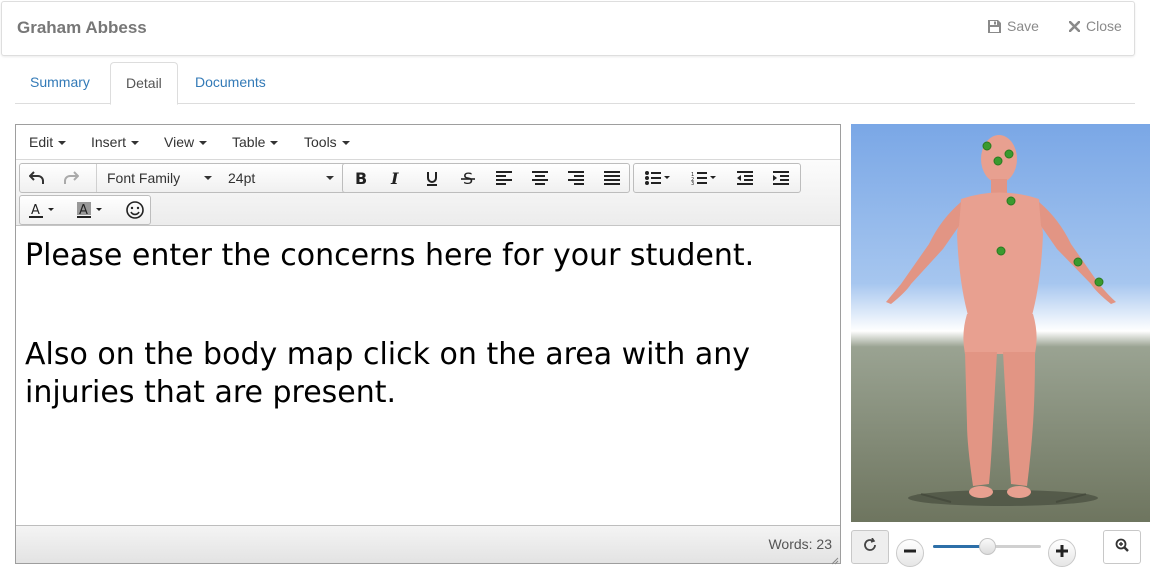 This screenshot has width=1150, height=570. What do you see at coordinates (279, 178) in the screenshot?
I see `font-size-select: 24pt` at bounding box center [279, 178].